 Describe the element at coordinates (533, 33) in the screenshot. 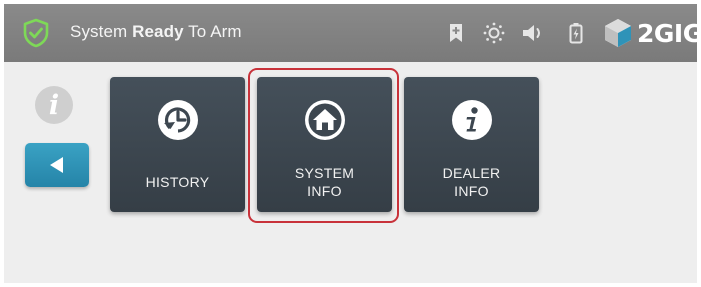

I see `volume-icon` at that location.